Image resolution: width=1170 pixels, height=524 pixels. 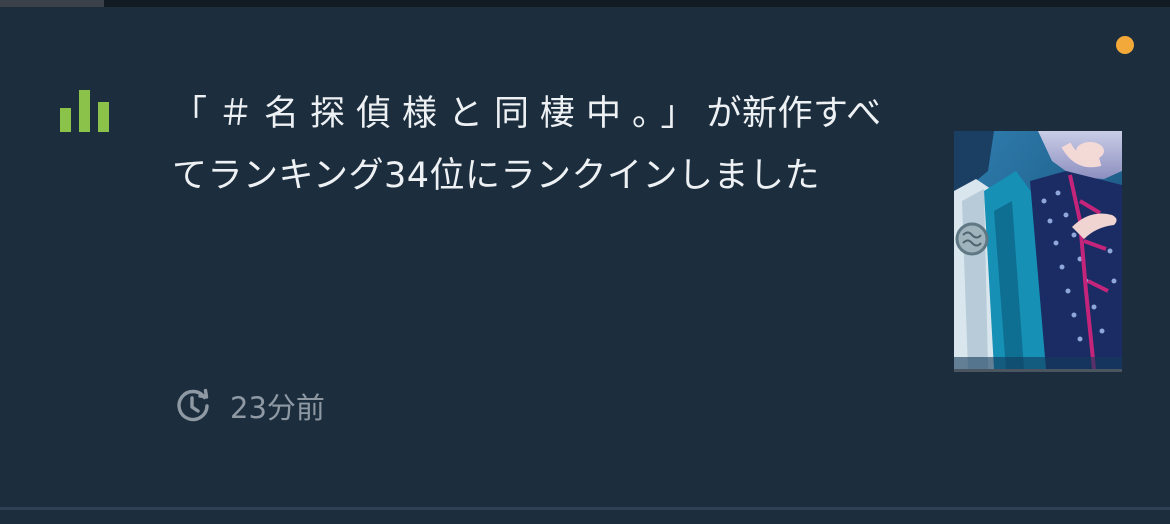 I want to click on notification-title-suffix: が新作, so click(x=760, y=114).